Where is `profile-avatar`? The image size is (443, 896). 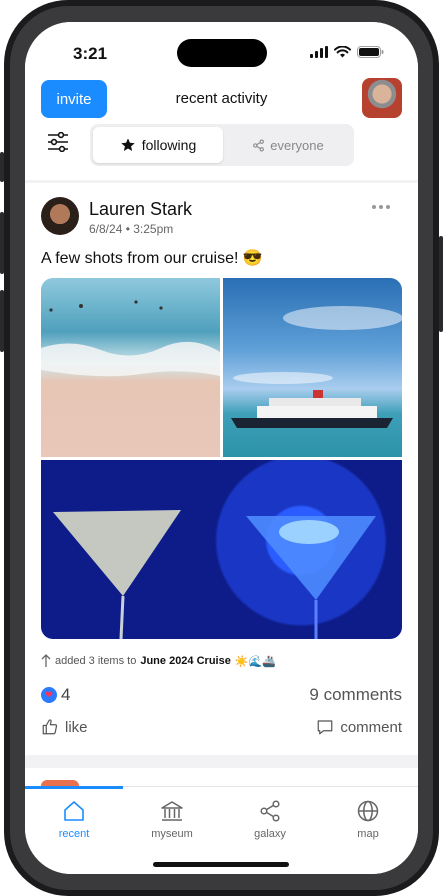
profile-avatar is located at coordinates (382, 98).